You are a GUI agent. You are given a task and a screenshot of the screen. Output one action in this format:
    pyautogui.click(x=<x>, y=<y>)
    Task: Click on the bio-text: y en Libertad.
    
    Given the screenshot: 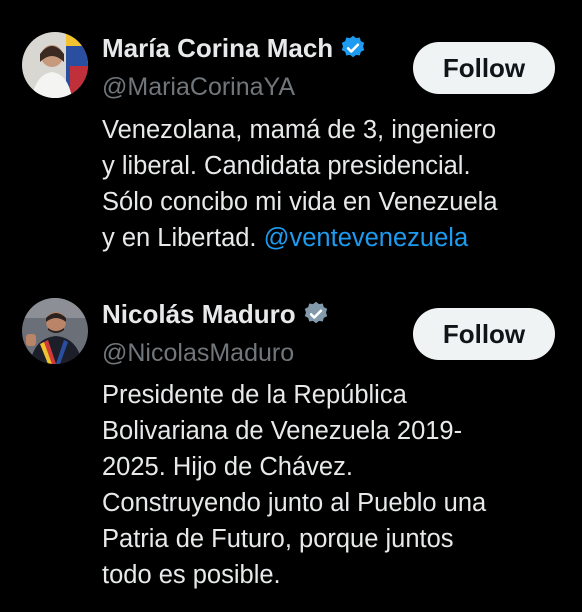 What is the action you would take?
    pyautogui.click(x=183, y=238)
    